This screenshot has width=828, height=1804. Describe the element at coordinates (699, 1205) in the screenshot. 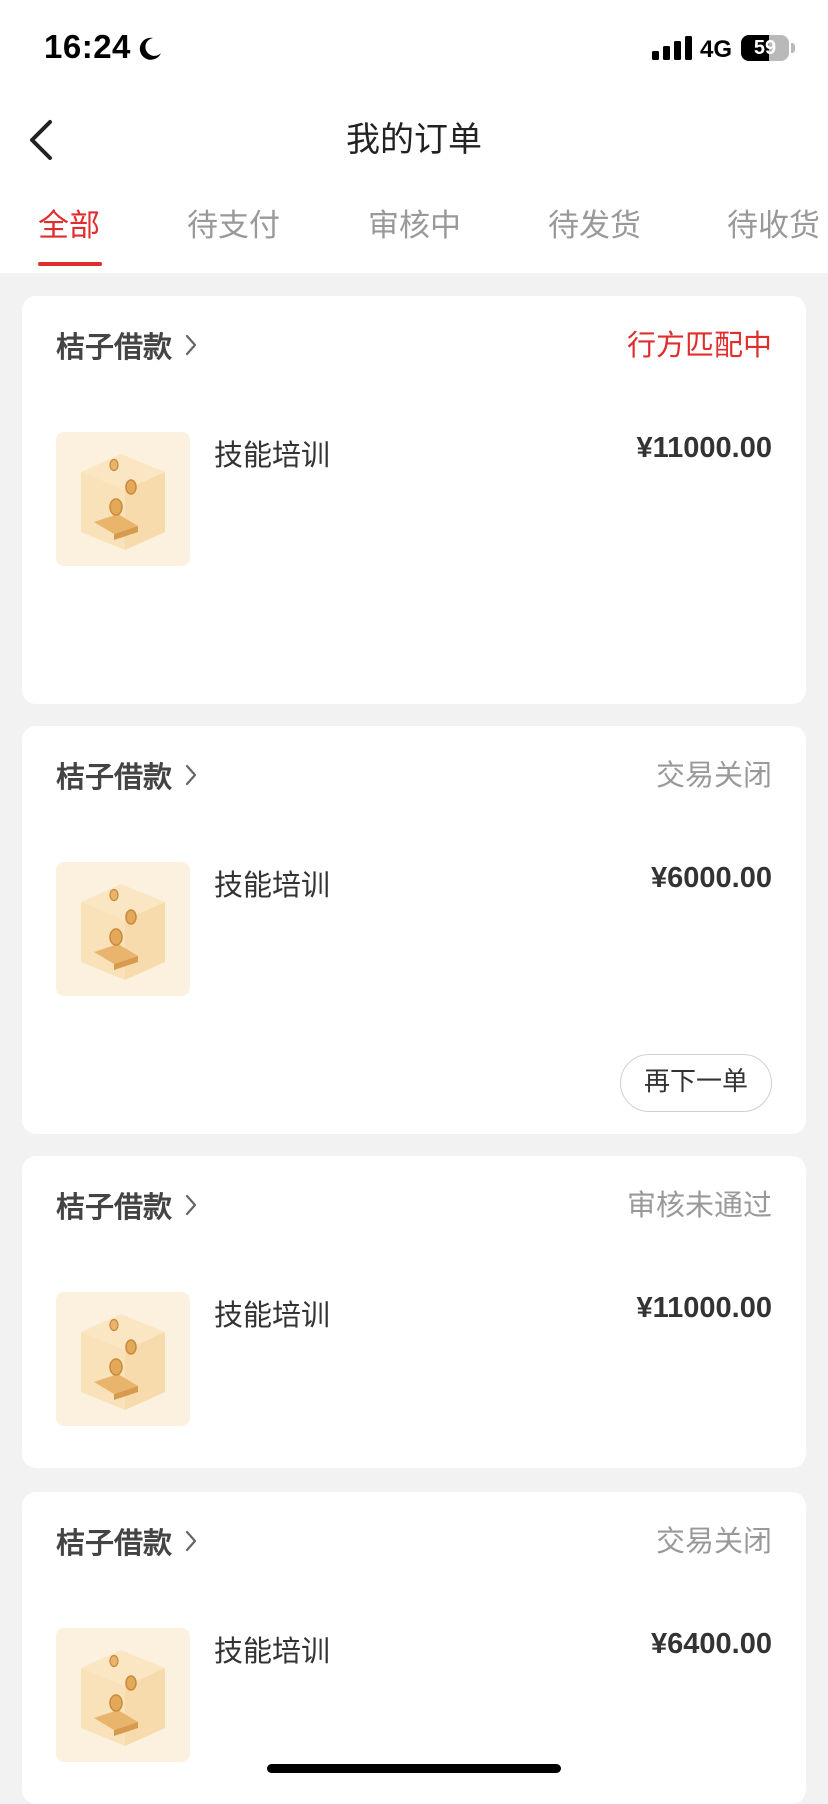

I see `order-status: 审核未通过` at that location.